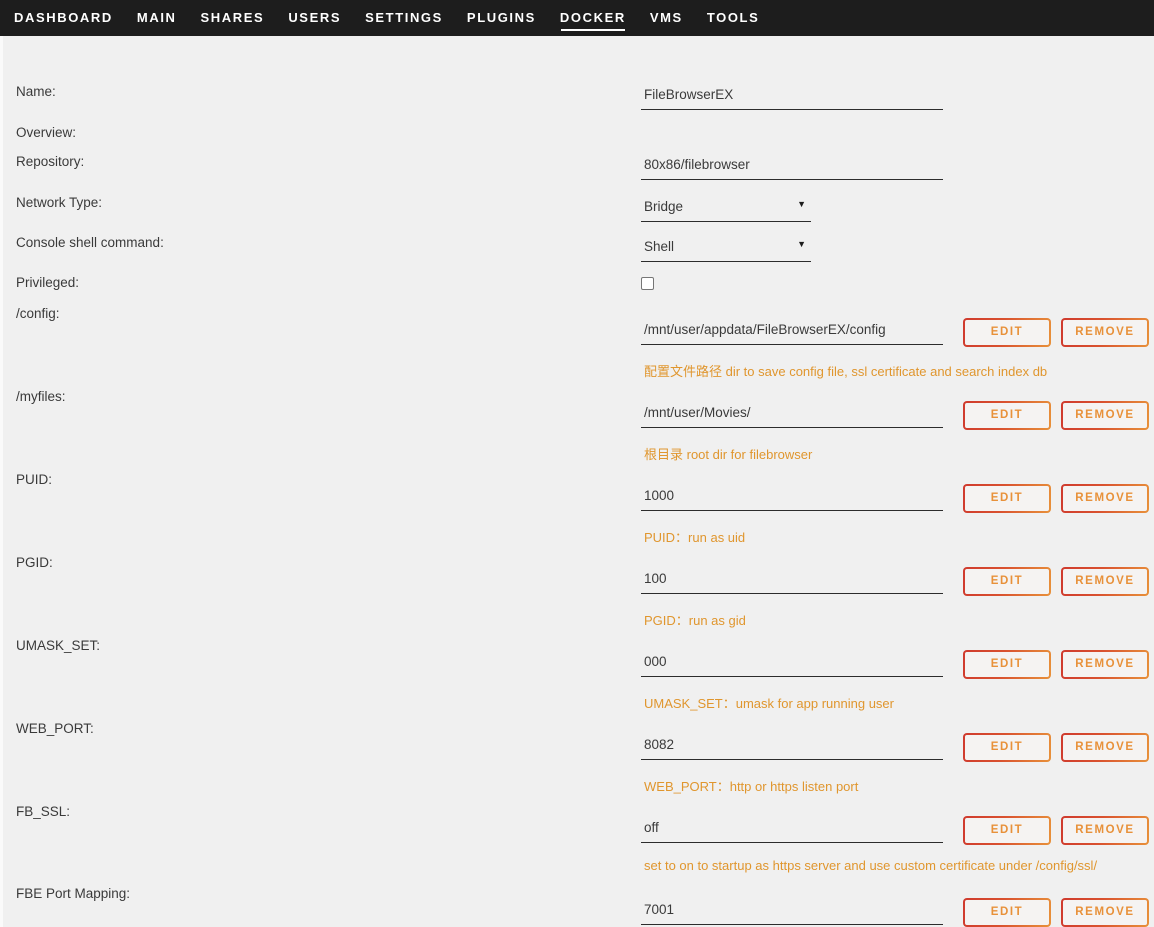  Describe the element at coordinates (314, 18) in the screenshot. I see `nav-item-users: USERS` at that location.